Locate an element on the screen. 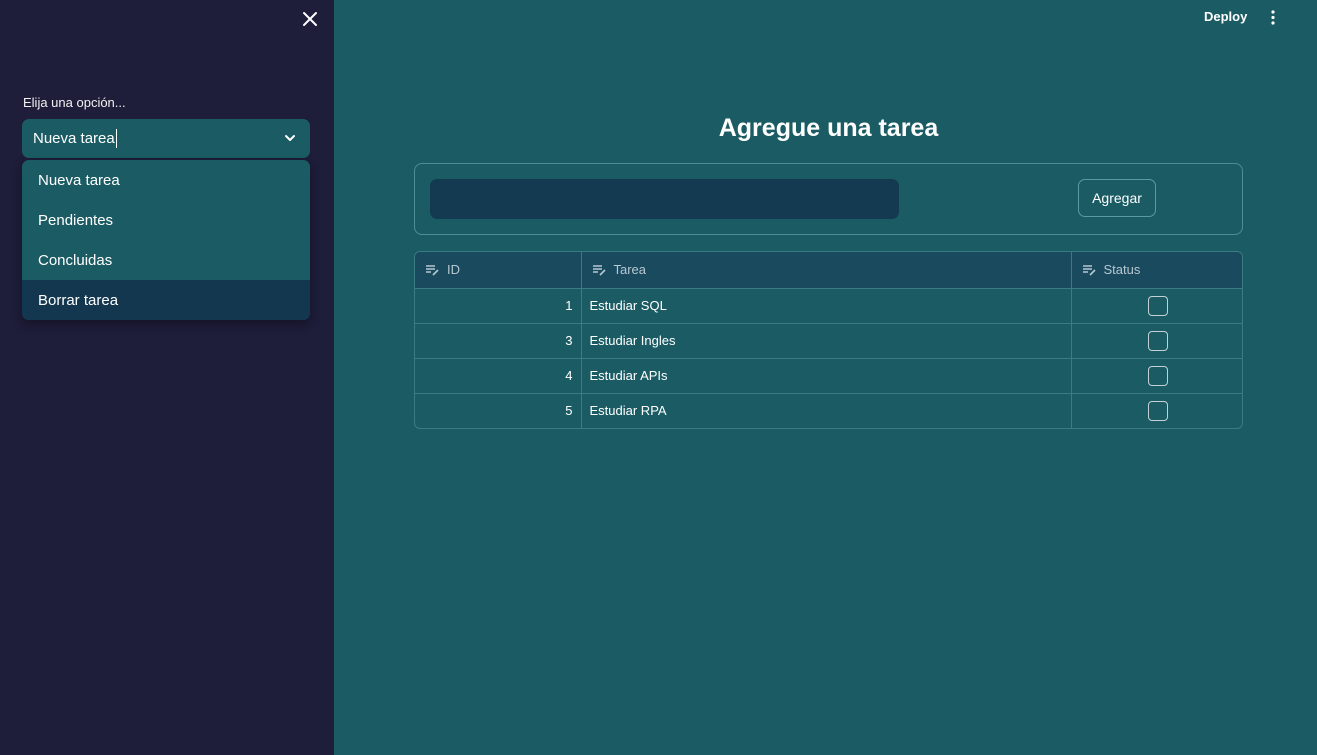  column-header-id: ID is located at coordinates (498, 270).